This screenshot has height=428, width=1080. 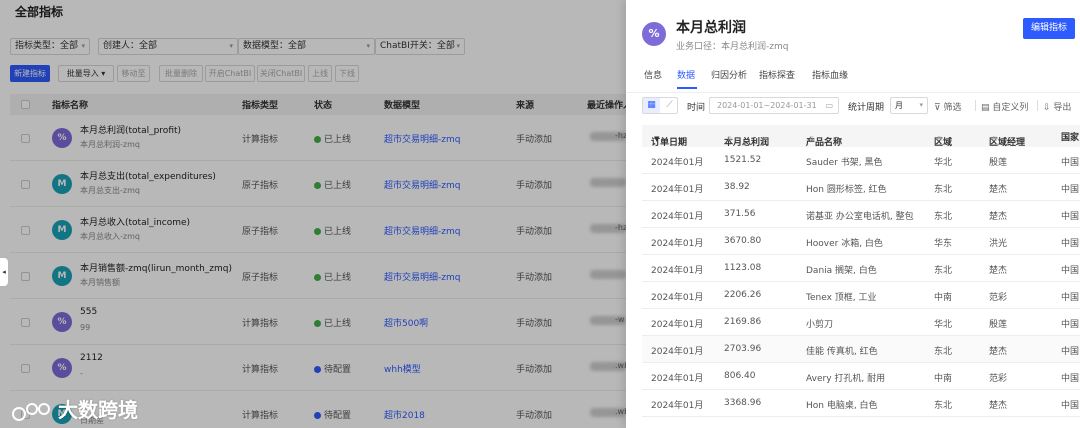 I want to click on cell-profit: 3368.96, so click(x=743, y=403).